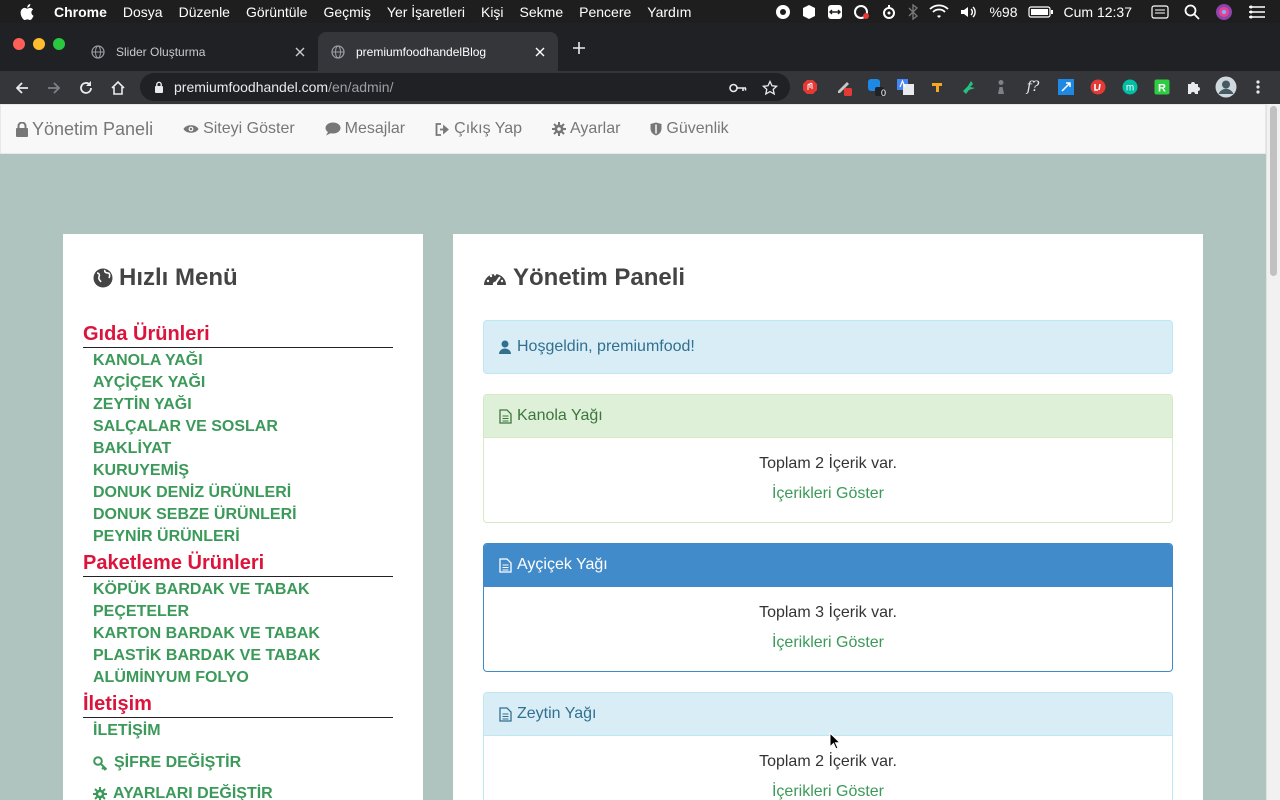  I want to click on bluetooth-icon, so click(913, 11).